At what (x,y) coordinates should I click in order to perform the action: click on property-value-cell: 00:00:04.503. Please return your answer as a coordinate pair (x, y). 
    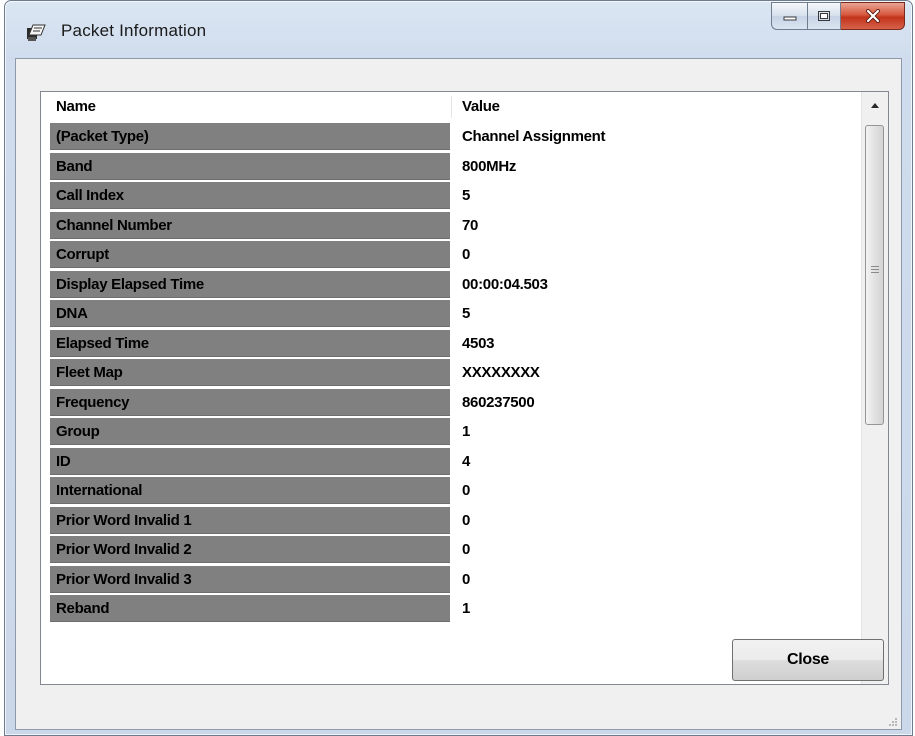
    Looking at the image, I should click on (505, 284).